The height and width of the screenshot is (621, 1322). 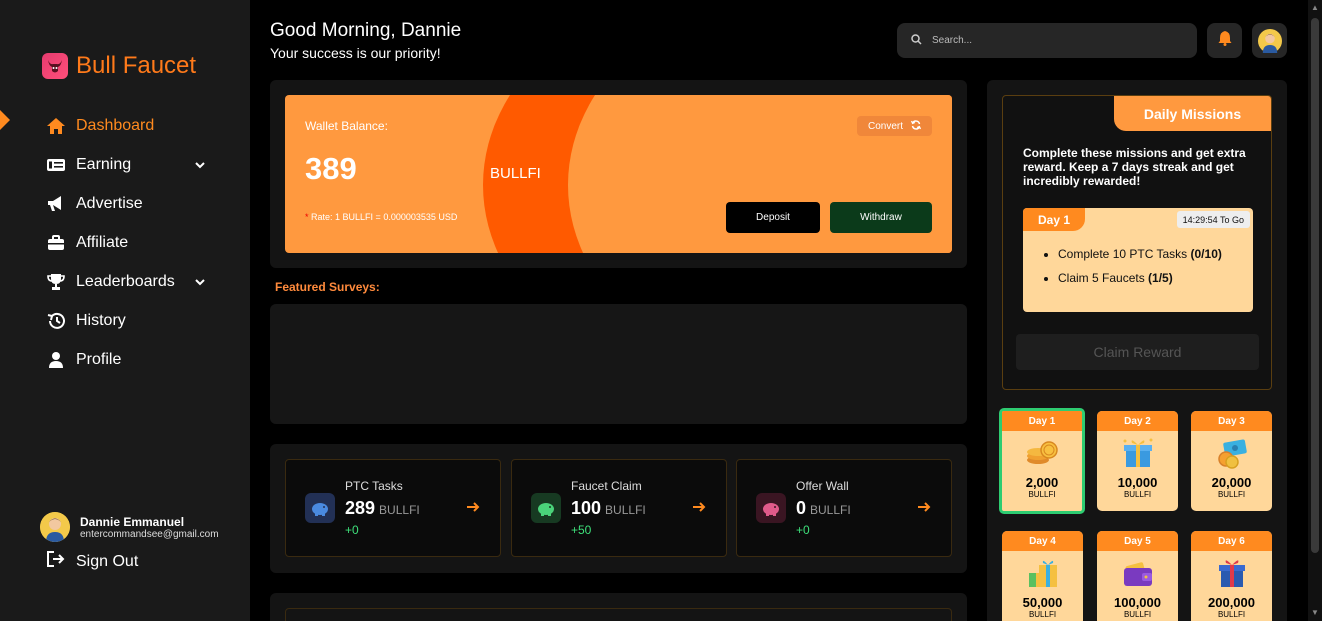 I want to click on page-scrollbar: ▲ ▼, so click(x=1315, y=310).